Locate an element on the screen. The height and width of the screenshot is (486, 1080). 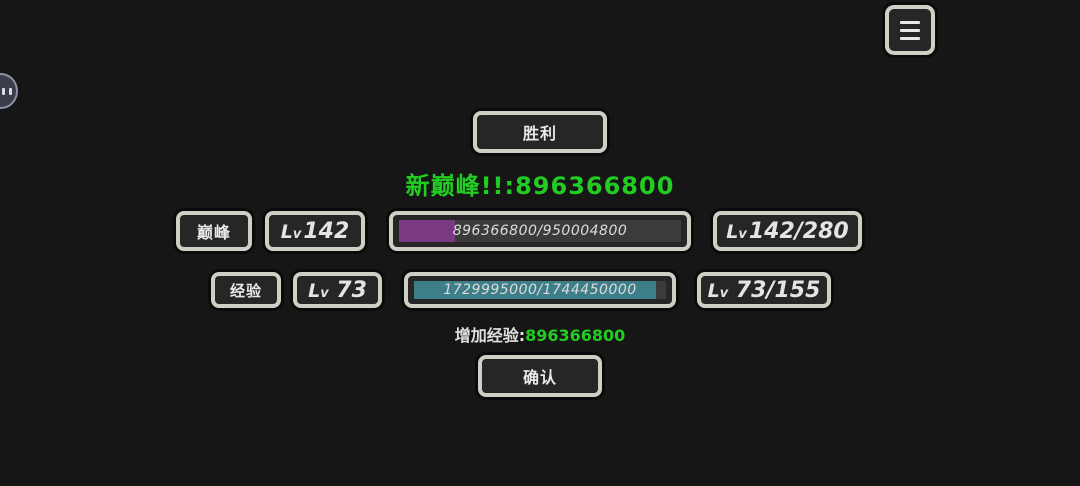
exp-max-level: Lv 73/155 is located at coordinates (764, 290).